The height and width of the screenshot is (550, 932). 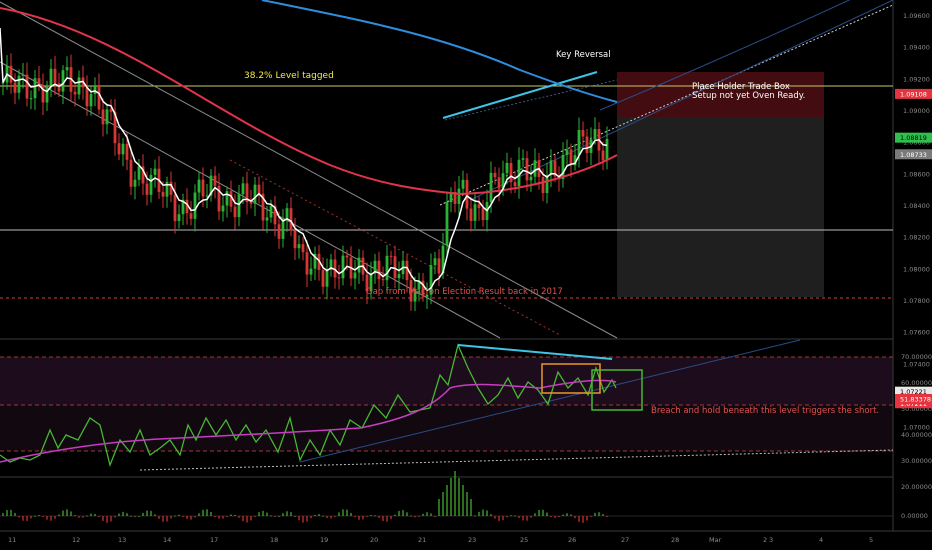 I want to click on time-tick-label: 23, so click(x=472, y=540).